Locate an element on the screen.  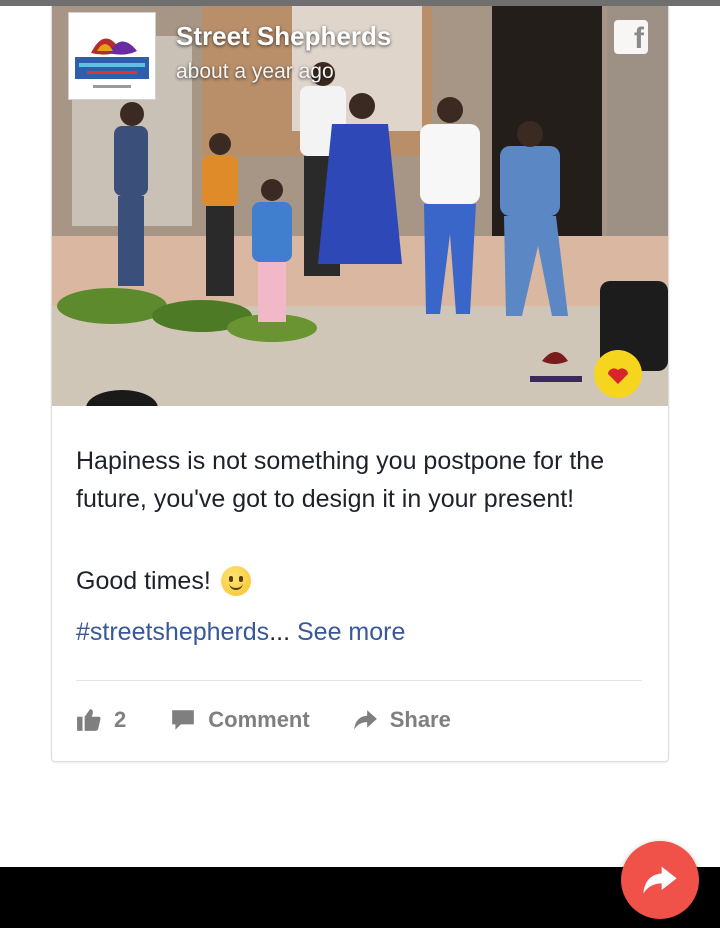
facebook-icon: f is located at coordinates (631, 37).